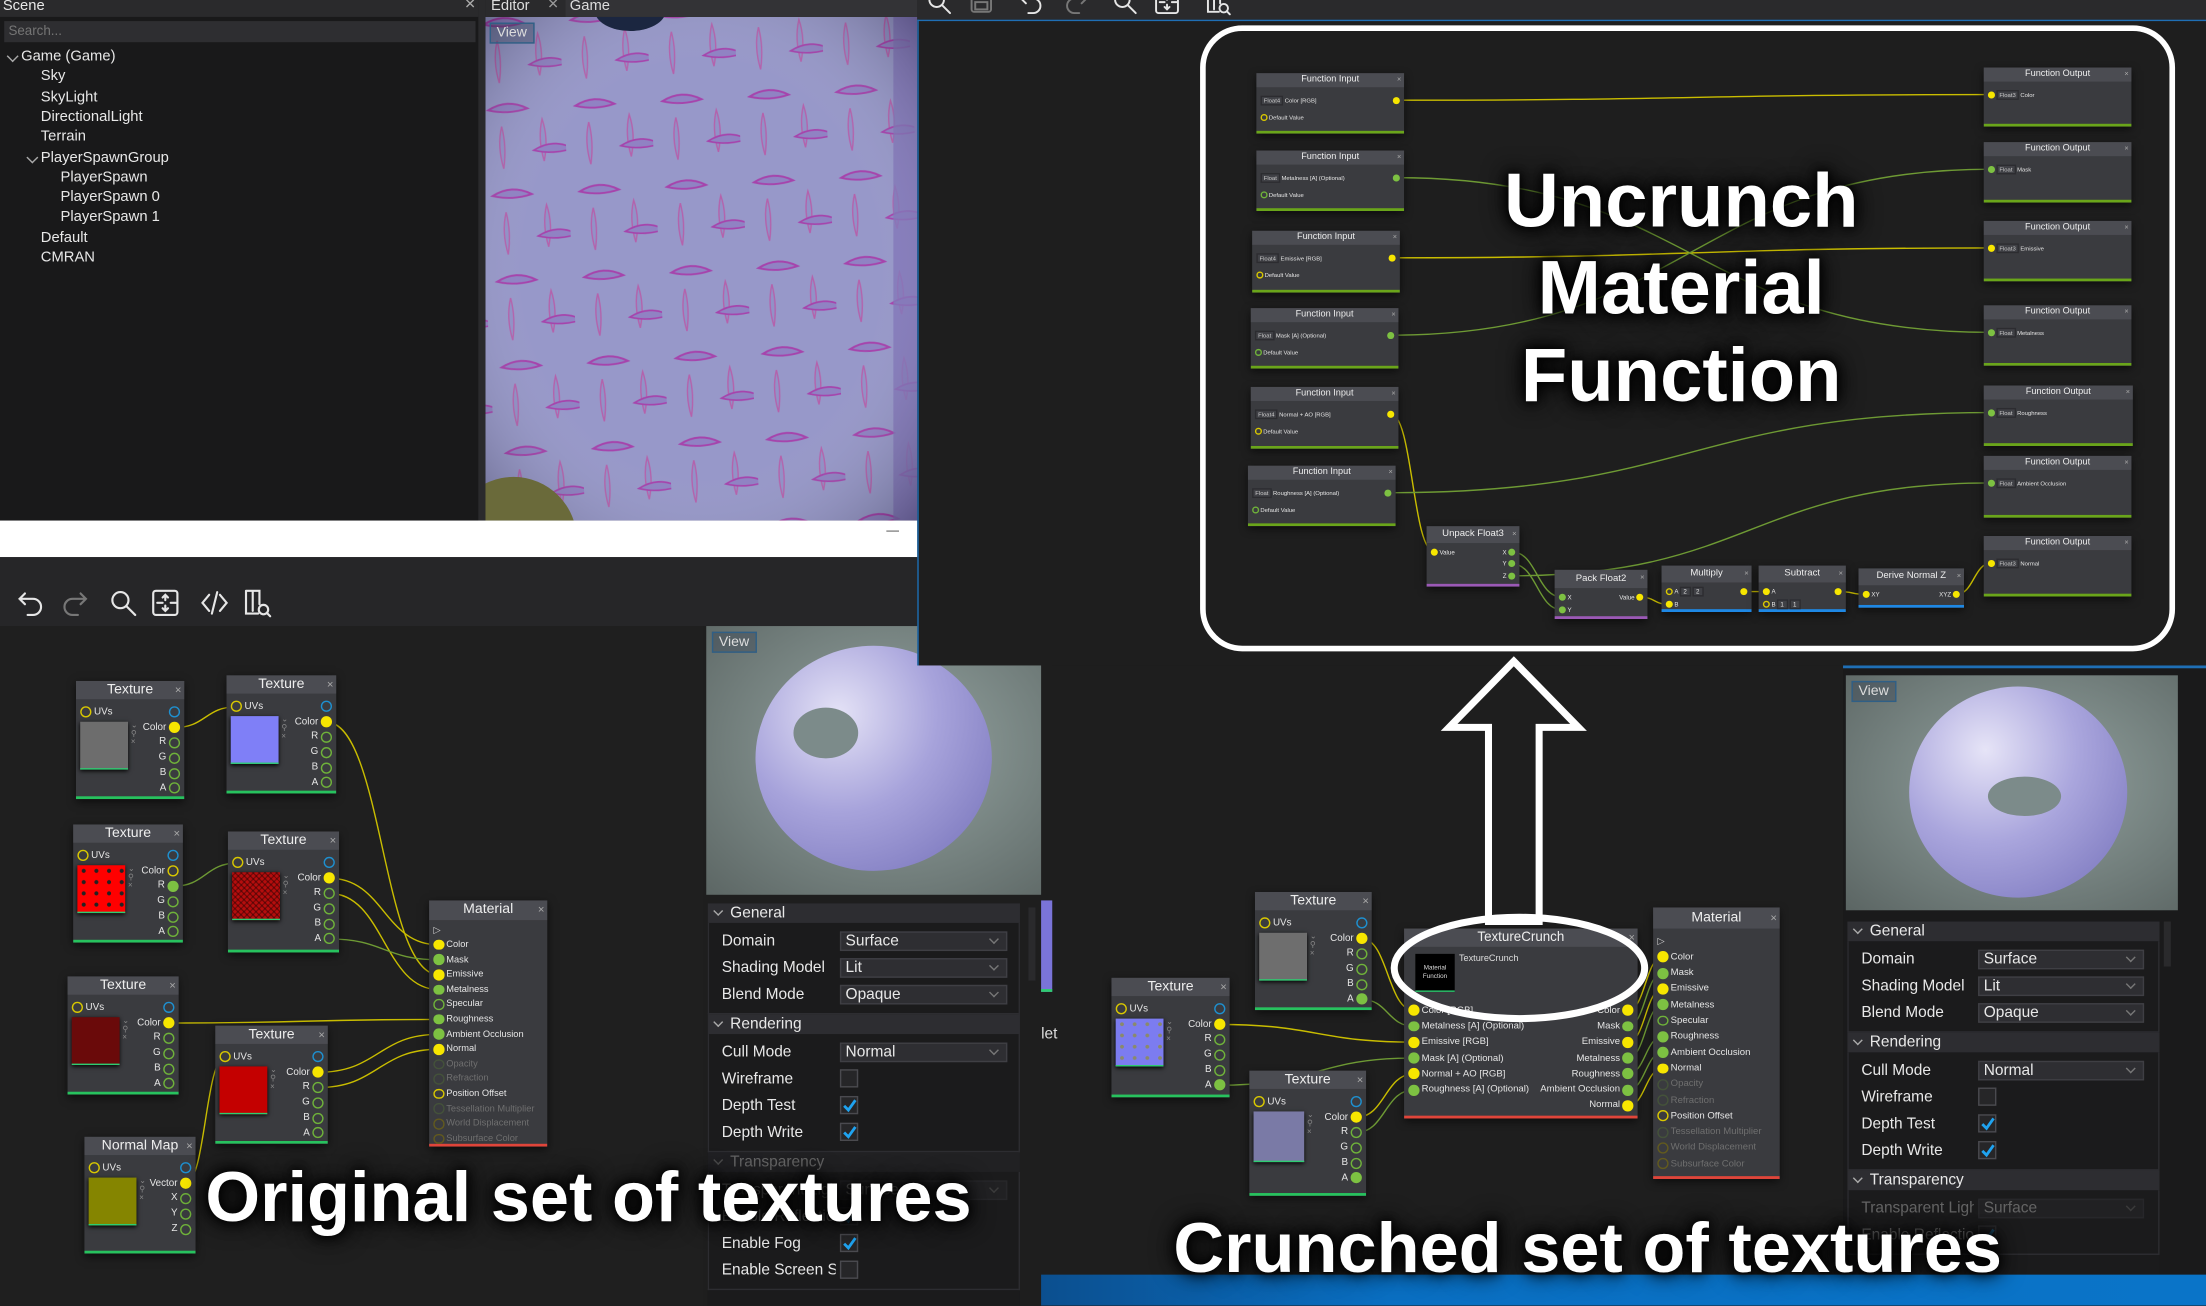 This screenshot has width=2206, height=1306. What do you see at coordinates (63, 136) in the screenshot?
I see `tree-item: Terrain` at bounding box center [63, 136].